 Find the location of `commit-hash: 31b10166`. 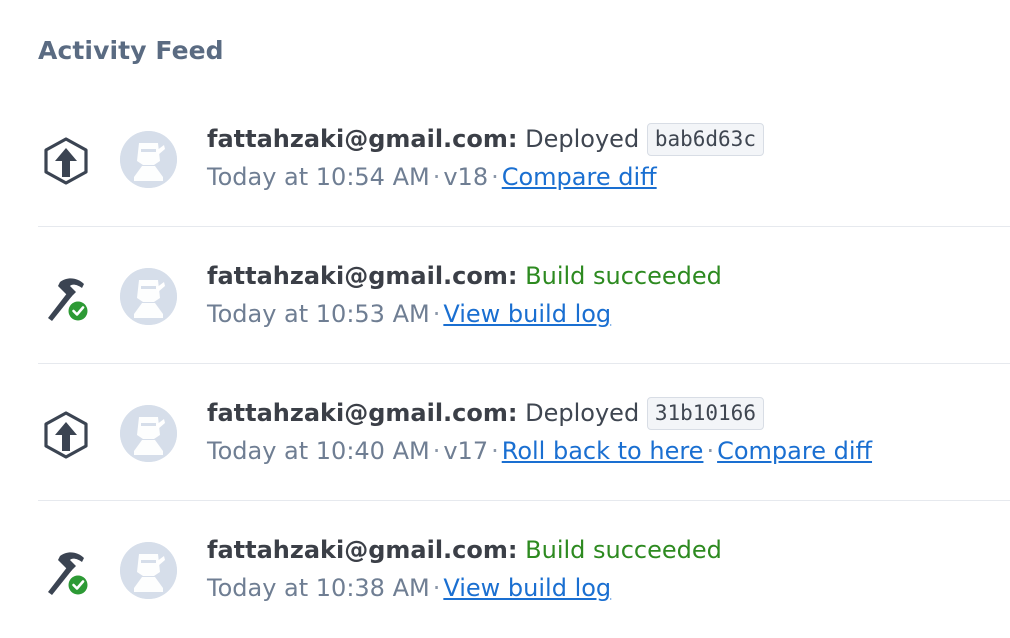

commit-hash: 31b10166 is located at coordinates (705, 413).